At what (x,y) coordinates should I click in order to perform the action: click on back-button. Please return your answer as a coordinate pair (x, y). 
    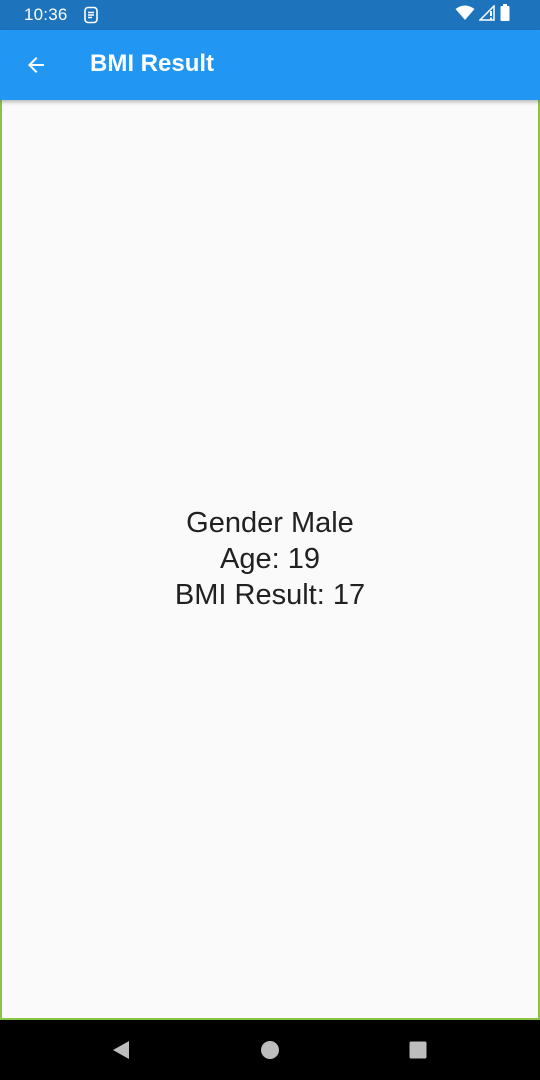
    Looking at the image, I should click on (36, 65).